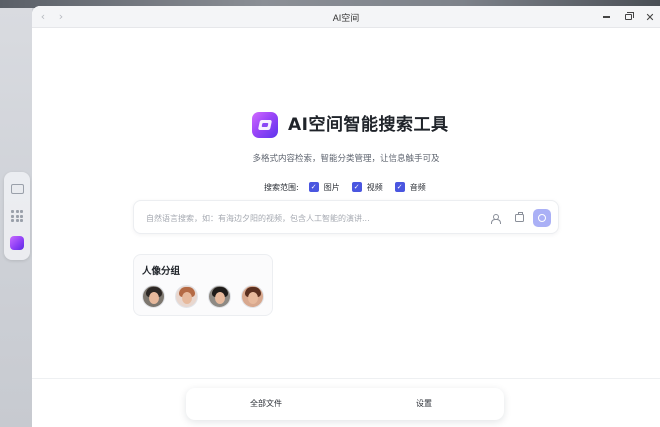 Image resolution: width=660 pixels, height=427 pixels. I want to click on window-title: AI空间, so click(346, 18).